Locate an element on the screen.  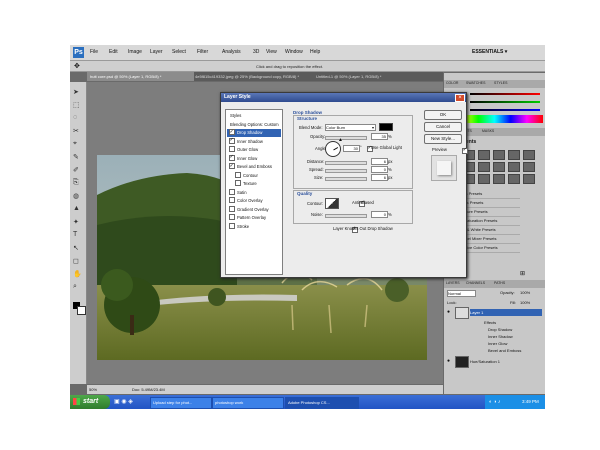
layer-row-layer-1: Layer 1 is located at coordinates (506, 312).